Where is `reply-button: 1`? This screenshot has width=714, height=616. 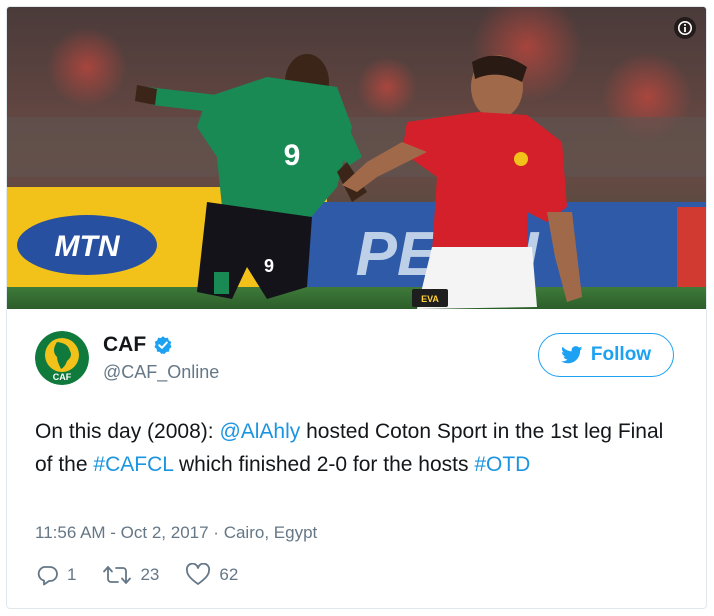 reply-button: 1 is located at coordinates (55, 575).